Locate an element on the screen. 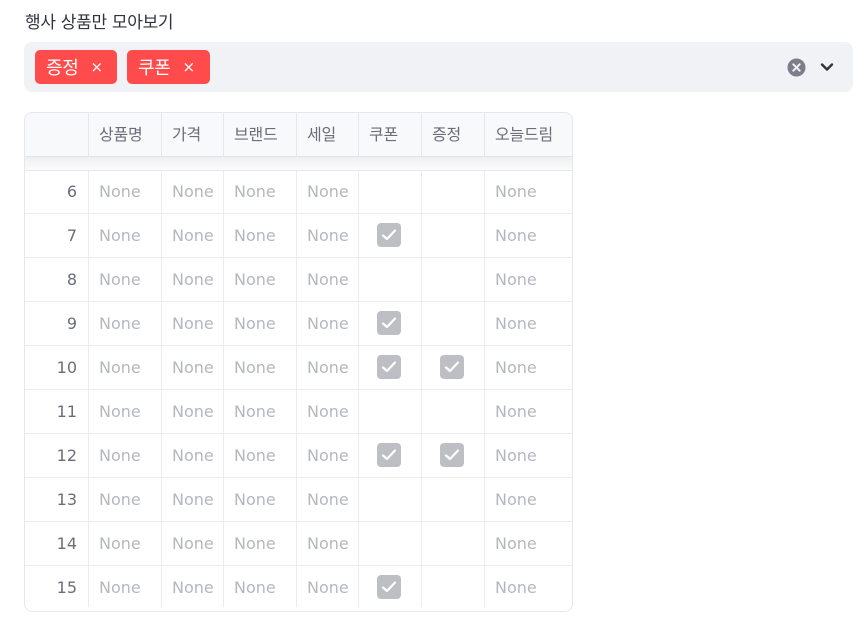 This screenshot has width=868, height=624. column-header-today-delivery: 오늘드림 is located at coordinates (528, 134).